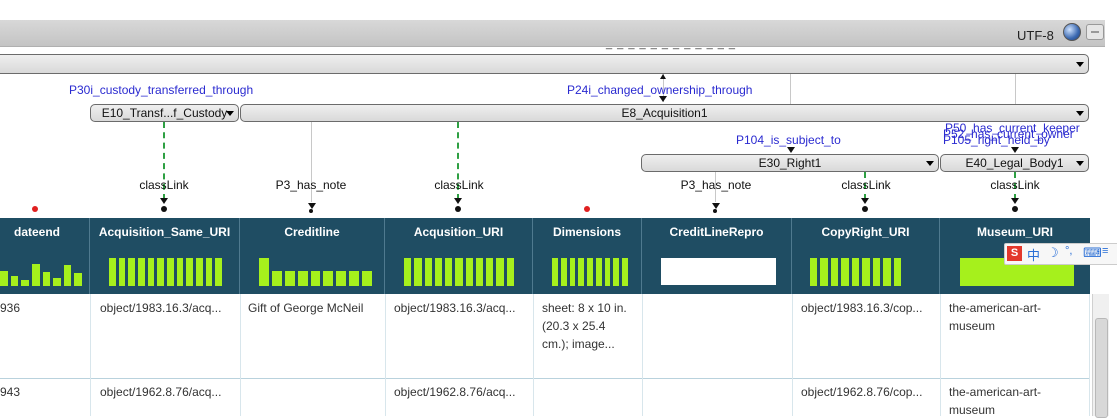  I want to click on property-label-p30i: P30i_custody_transferred_through, so click(161, 90).